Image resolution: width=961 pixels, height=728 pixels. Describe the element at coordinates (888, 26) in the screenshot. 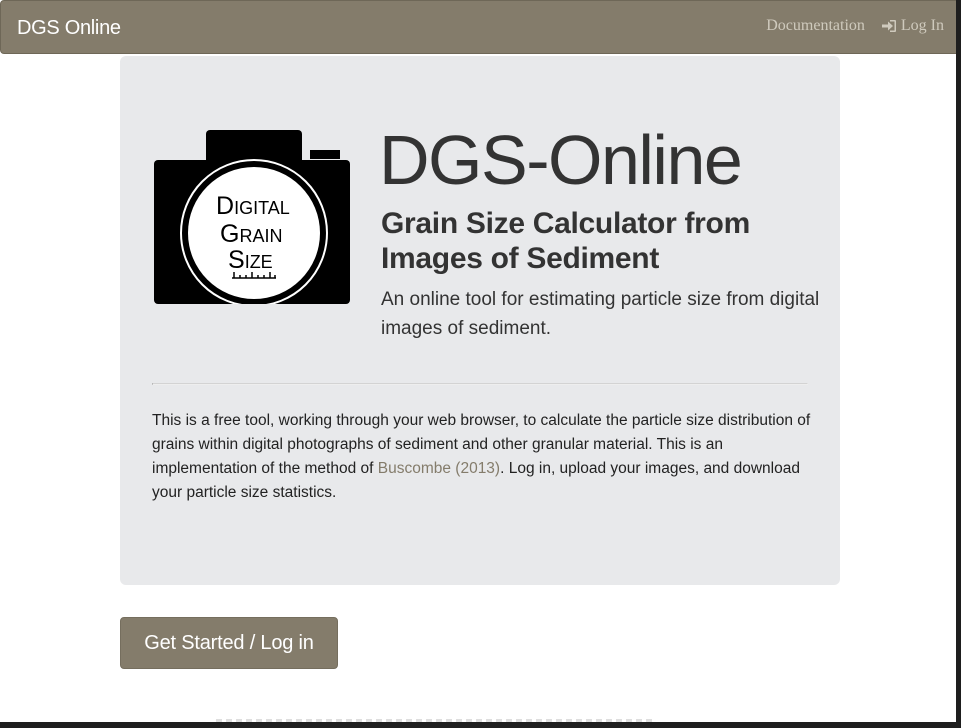

I see `sign-in-icon` at that location.